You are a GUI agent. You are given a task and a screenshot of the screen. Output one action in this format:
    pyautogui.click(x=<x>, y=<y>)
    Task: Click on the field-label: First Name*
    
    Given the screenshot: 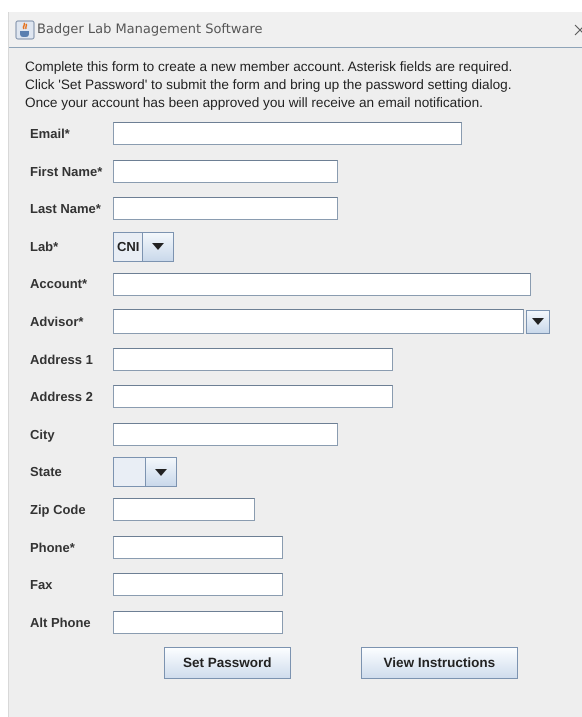 What is the action you would take?
    pyautogui.click(x=66, y=171)
    